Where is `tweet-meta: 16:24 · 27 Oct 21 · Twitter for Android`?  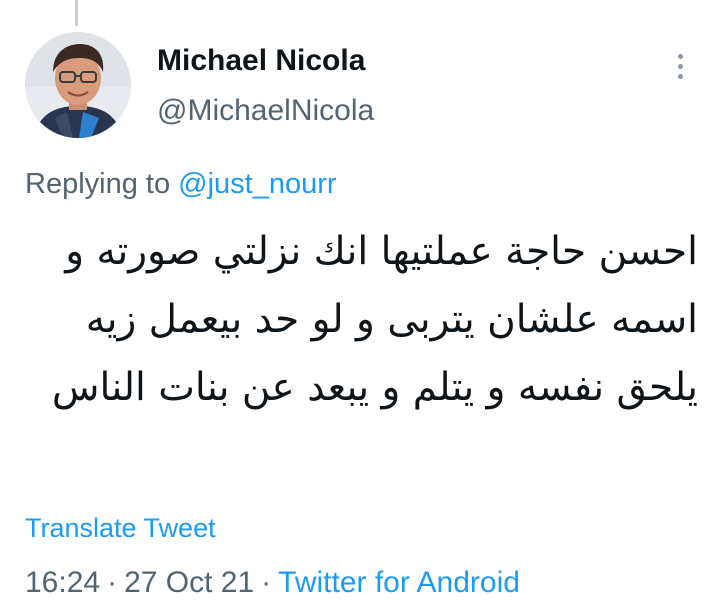 tweet-meta: 16:24 · 27 Oct 21 · Twitter for Android is located at coordinates (272, 583).